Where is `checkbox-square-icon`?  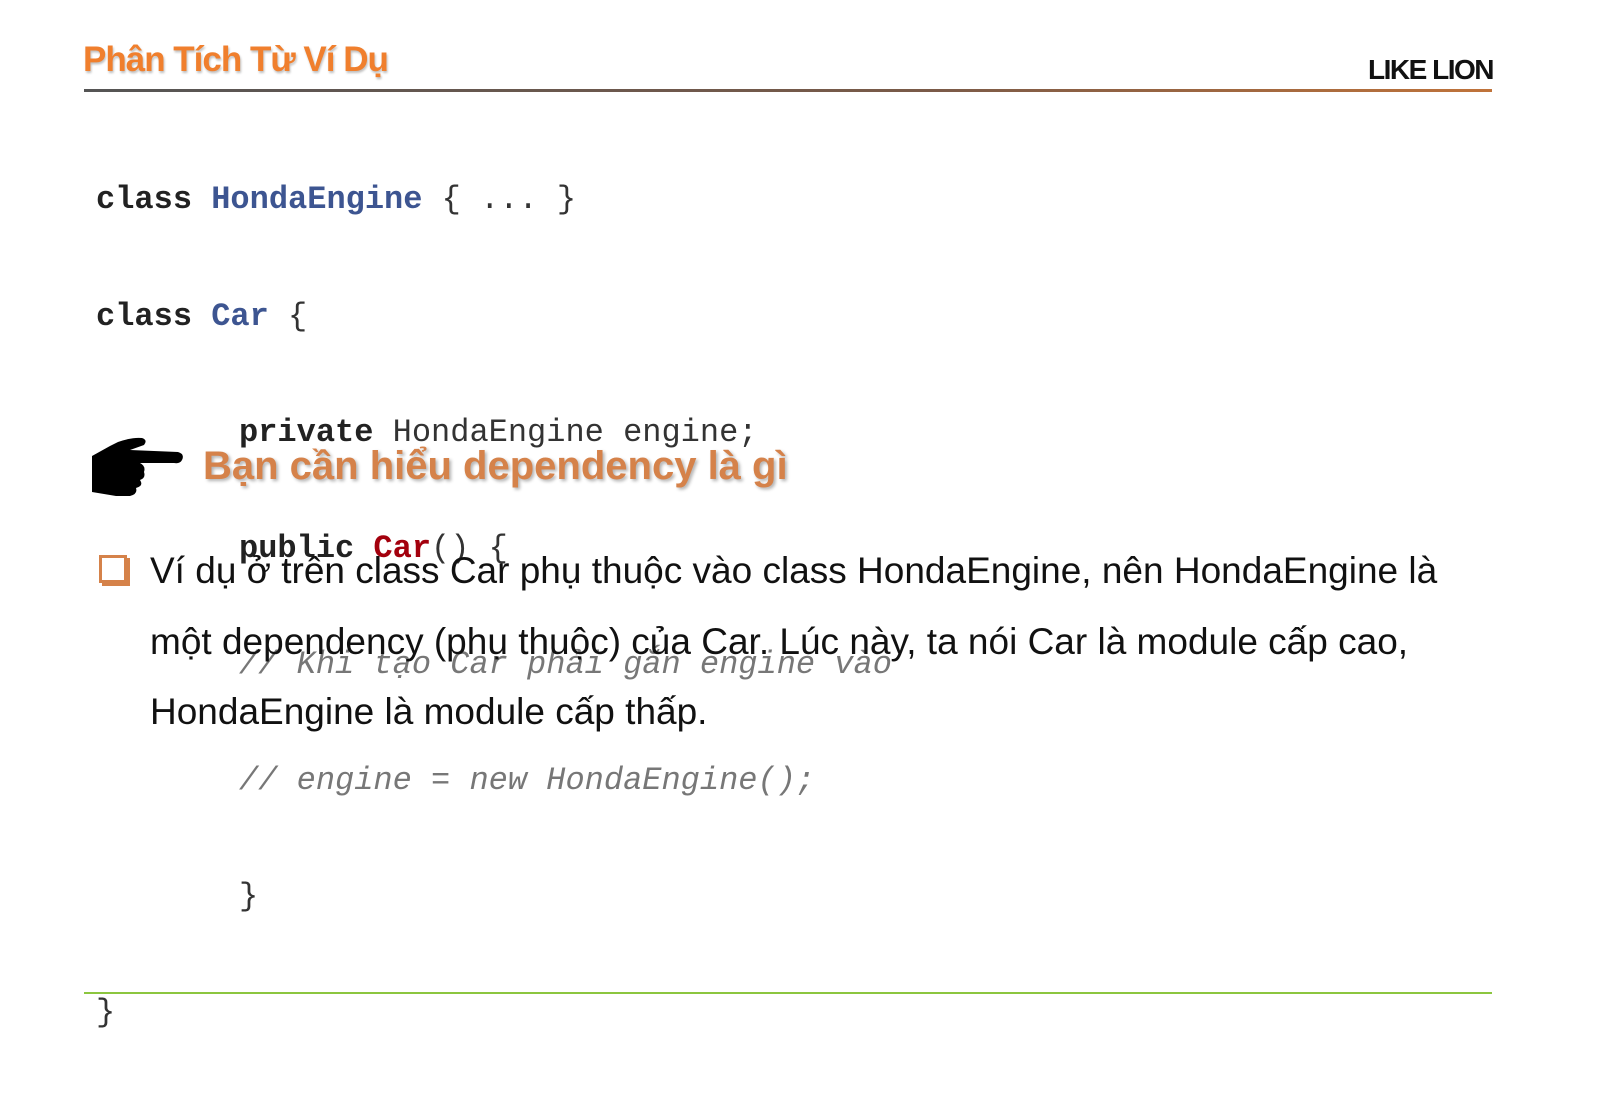 checkbox-square-icon is located at coordinates (113, 569).